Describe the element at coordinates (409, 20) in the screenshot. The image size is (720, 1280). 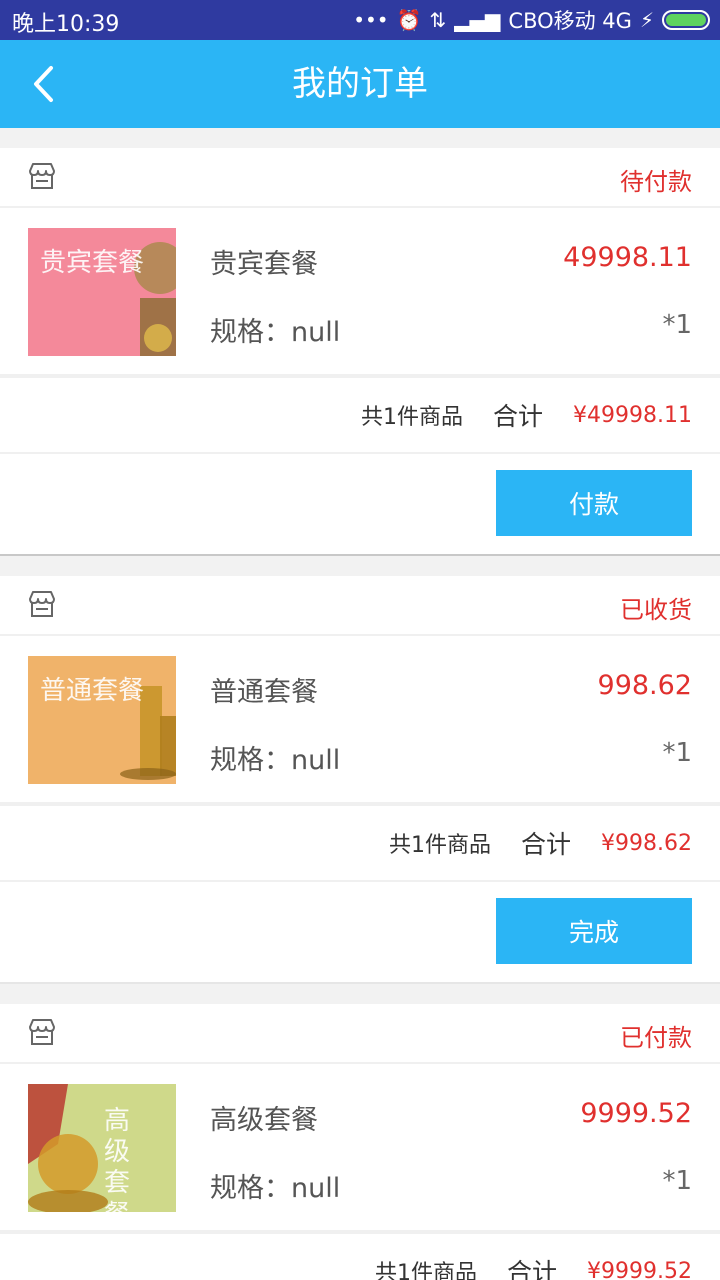
I see `alarm-icon: ⏰` at that location.